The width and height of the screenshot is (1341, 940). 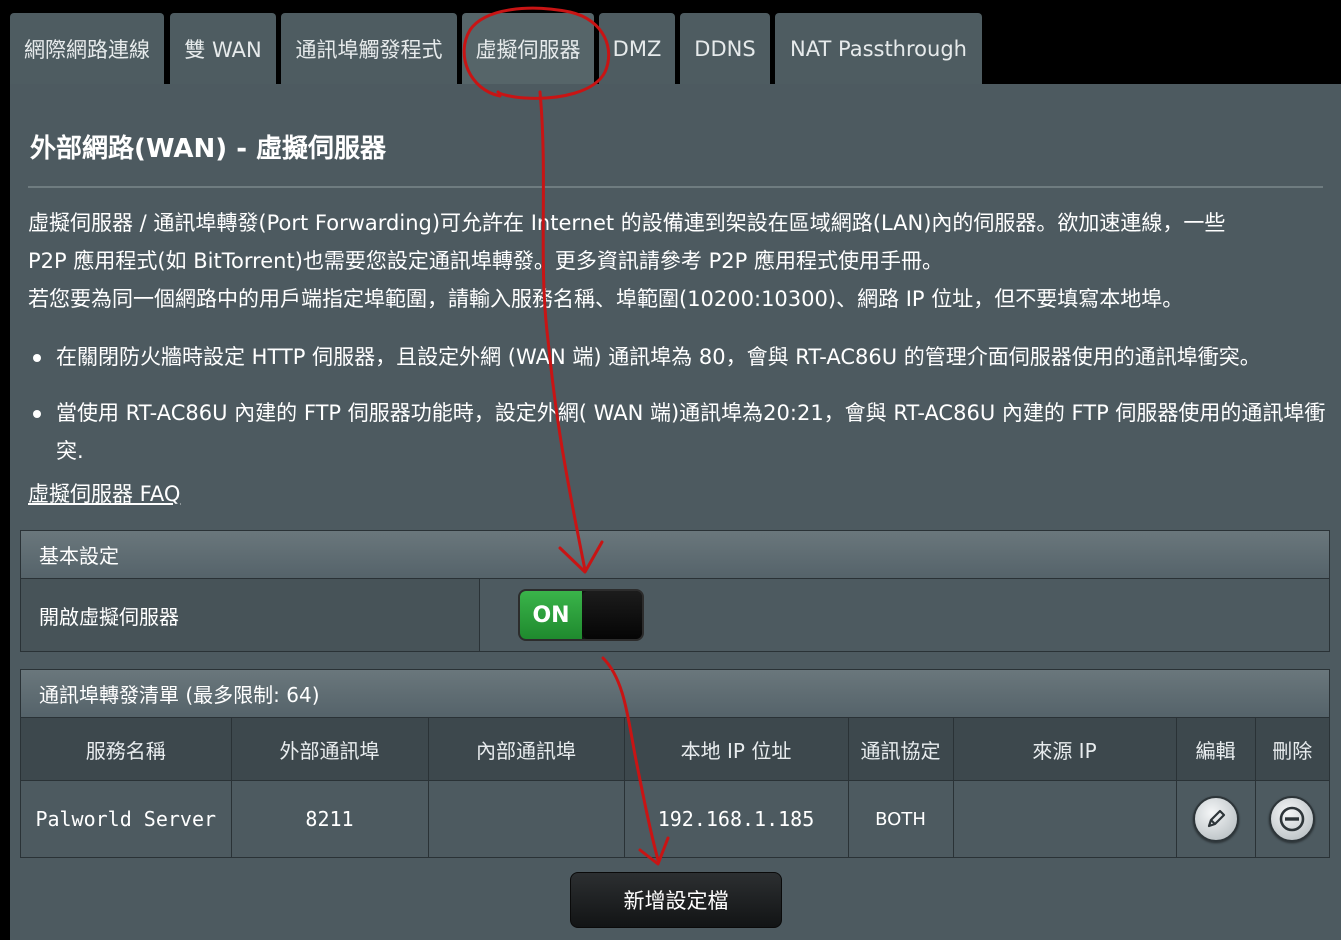 I want to click on column-header: 來源 IP, so click(x=1065, y=749).